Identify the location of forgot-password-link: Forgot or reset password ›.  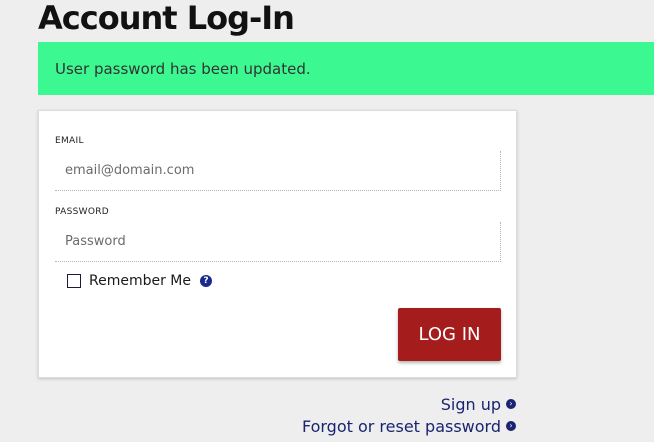
(409, 426).